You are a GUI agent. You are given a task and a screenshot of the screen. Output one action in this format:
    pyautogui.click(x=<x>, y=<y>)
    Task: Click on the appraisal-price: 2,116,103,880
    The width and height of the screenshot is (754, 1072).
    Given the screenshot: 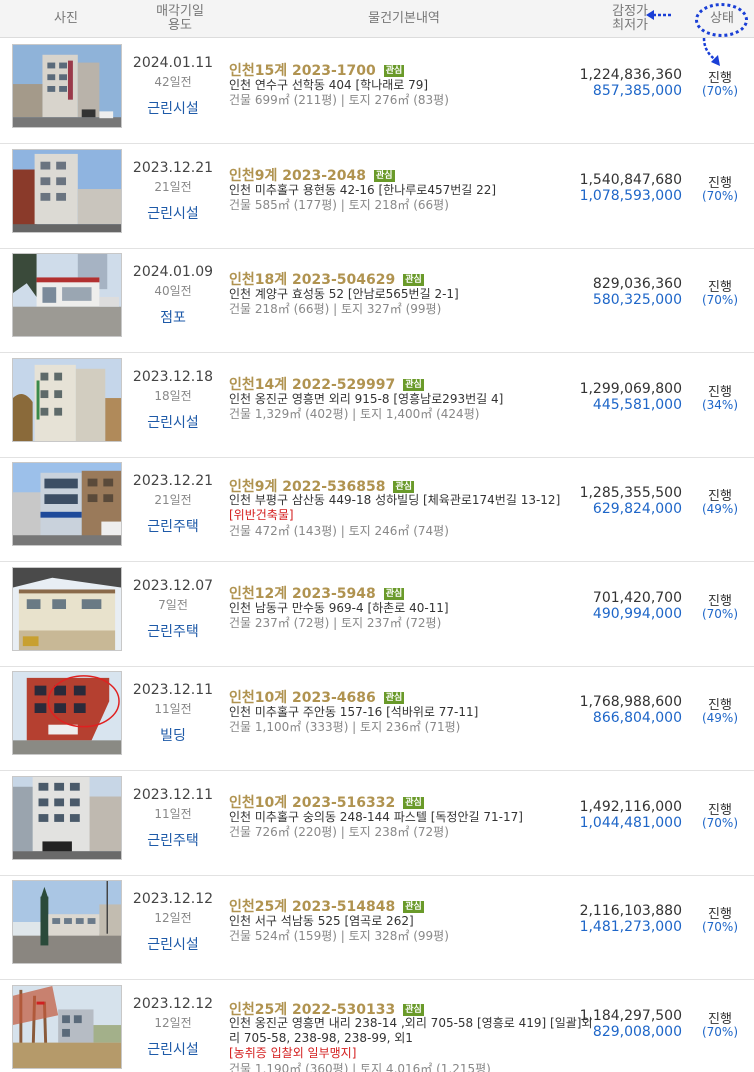 What is the action you would take?
    pyautogui.click(x=630, y=911)
    